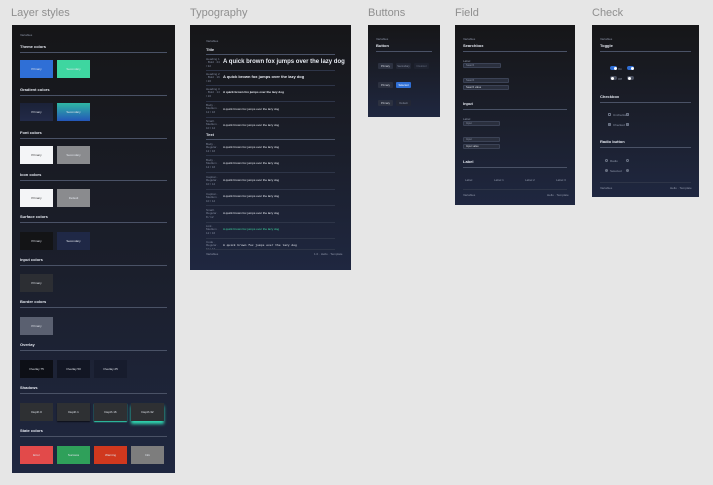 This screenshot has height=485, width=713. Describe the element at coordinates (620, 69) in the screenshot. I see `toggle-on-label: On` at that location.